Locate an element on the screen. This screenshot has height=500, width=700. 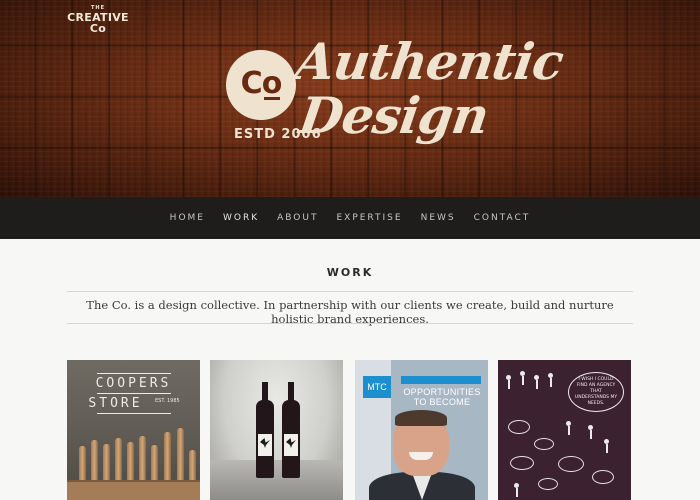
work-thumb-coopers-store: COOPERS STORE EST. 1985 is located at coordinates (133, 430).